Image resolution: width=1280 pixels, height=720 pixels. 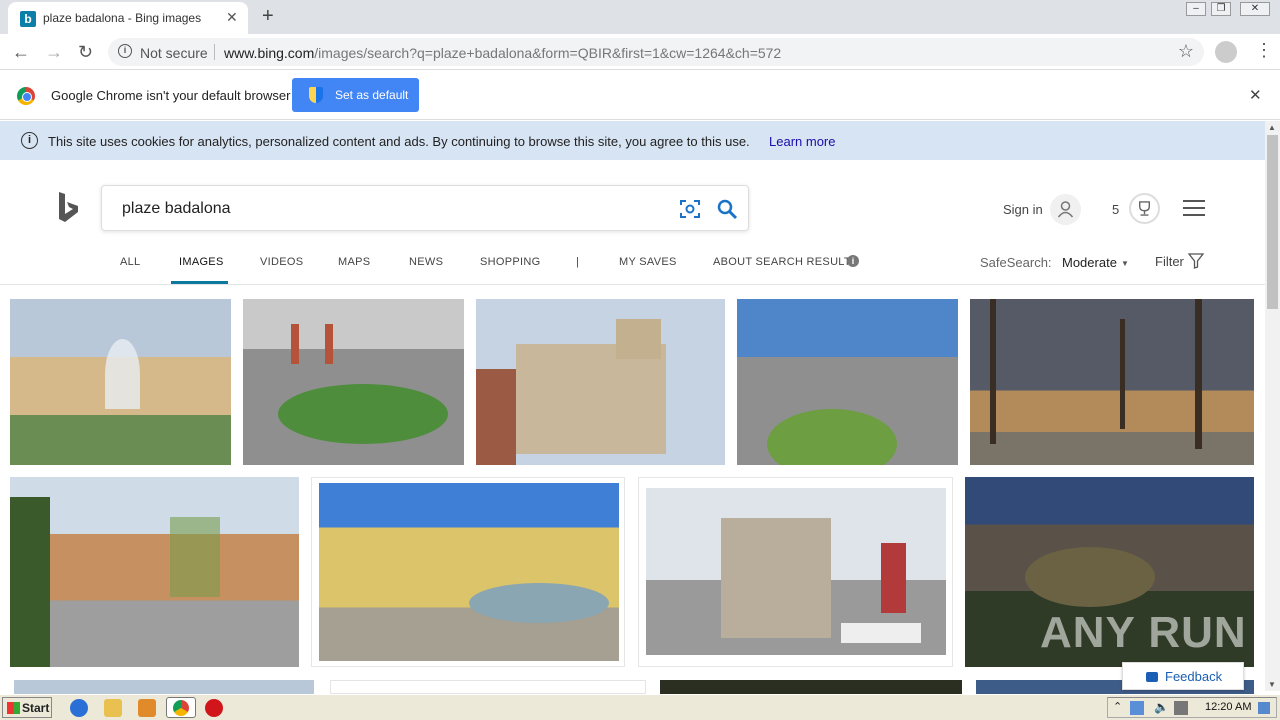 I want to click on trophy-icon, so click(x=1144, y=208).